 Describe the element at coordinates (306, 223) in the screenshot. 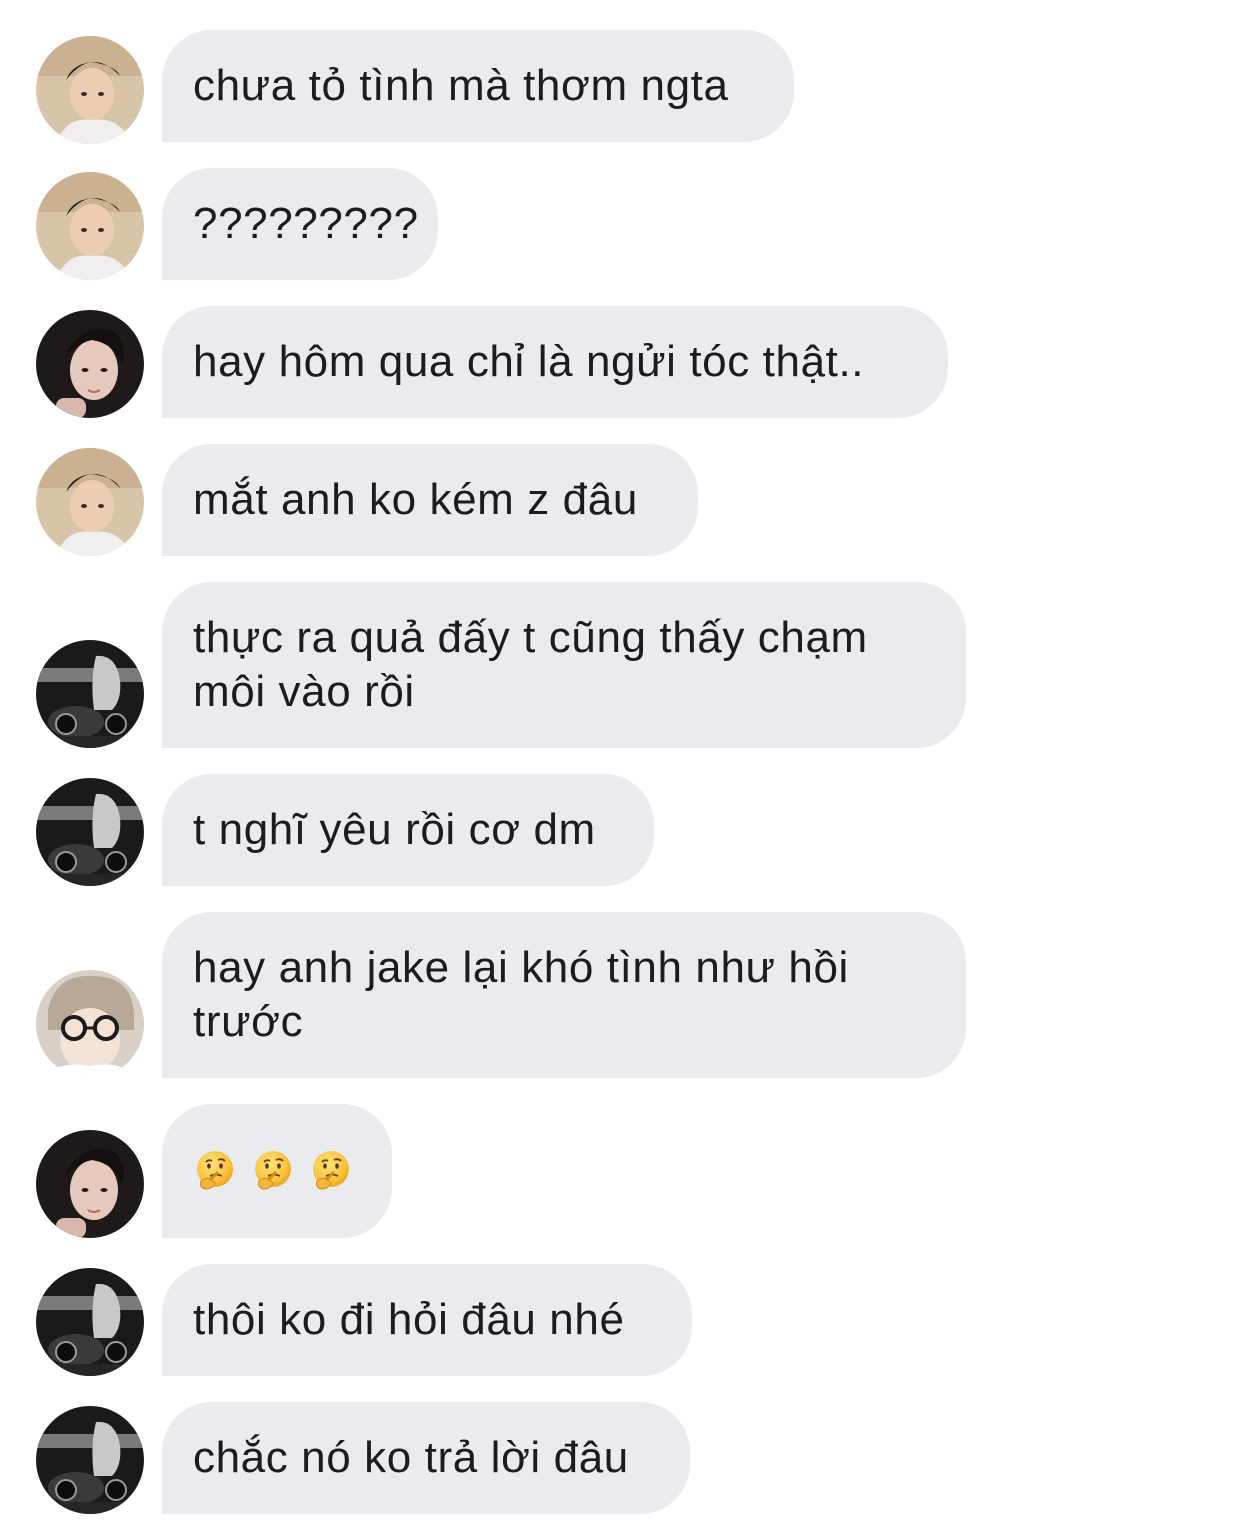

I see `message-text: ?????????` at that location.